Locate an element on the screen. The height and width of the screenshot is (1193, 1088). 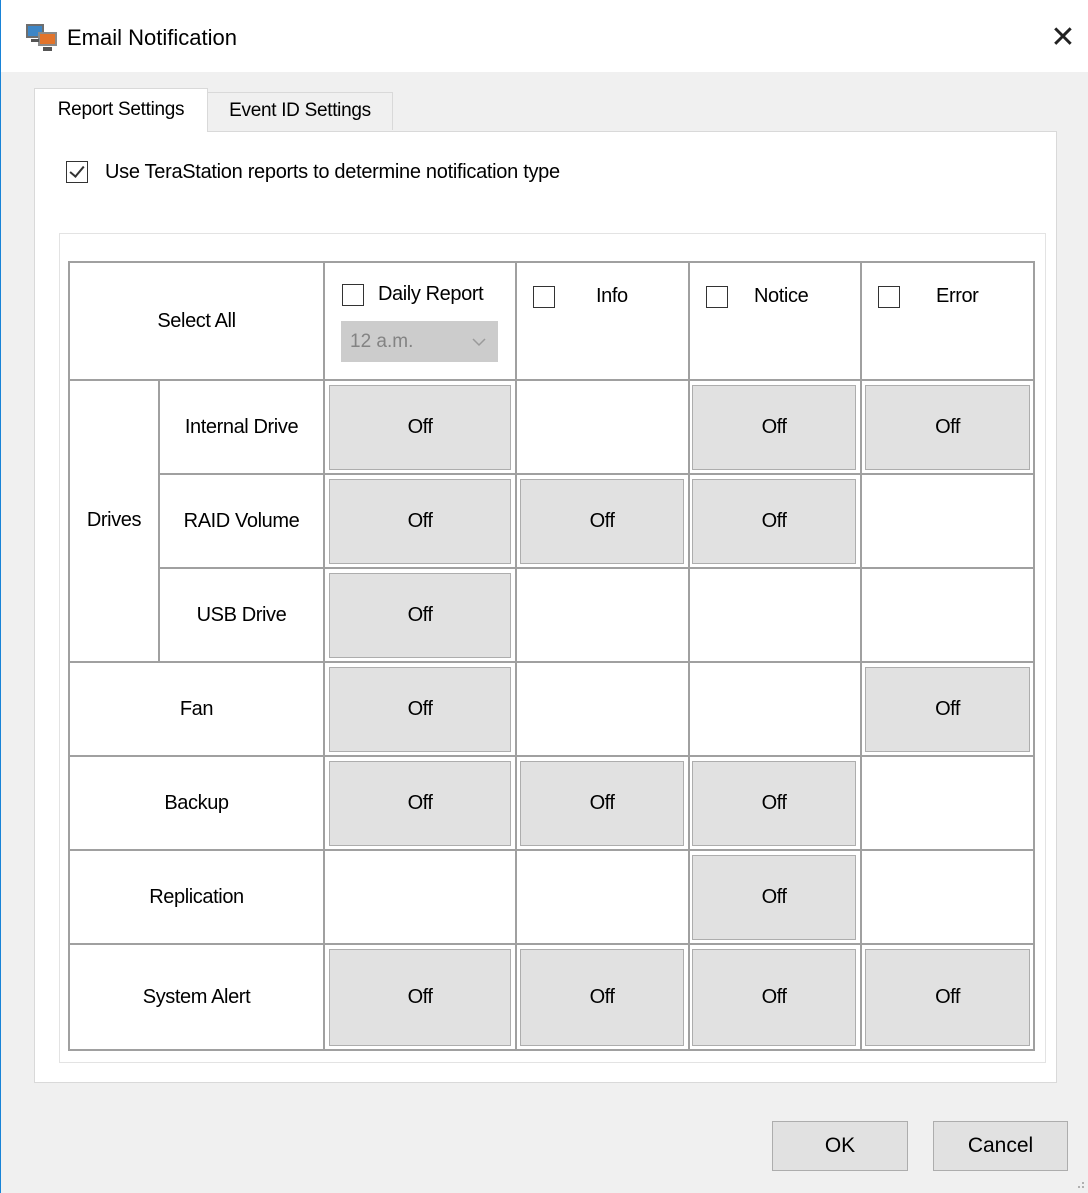
notice-checkbox is located at coordinates (717, 297).